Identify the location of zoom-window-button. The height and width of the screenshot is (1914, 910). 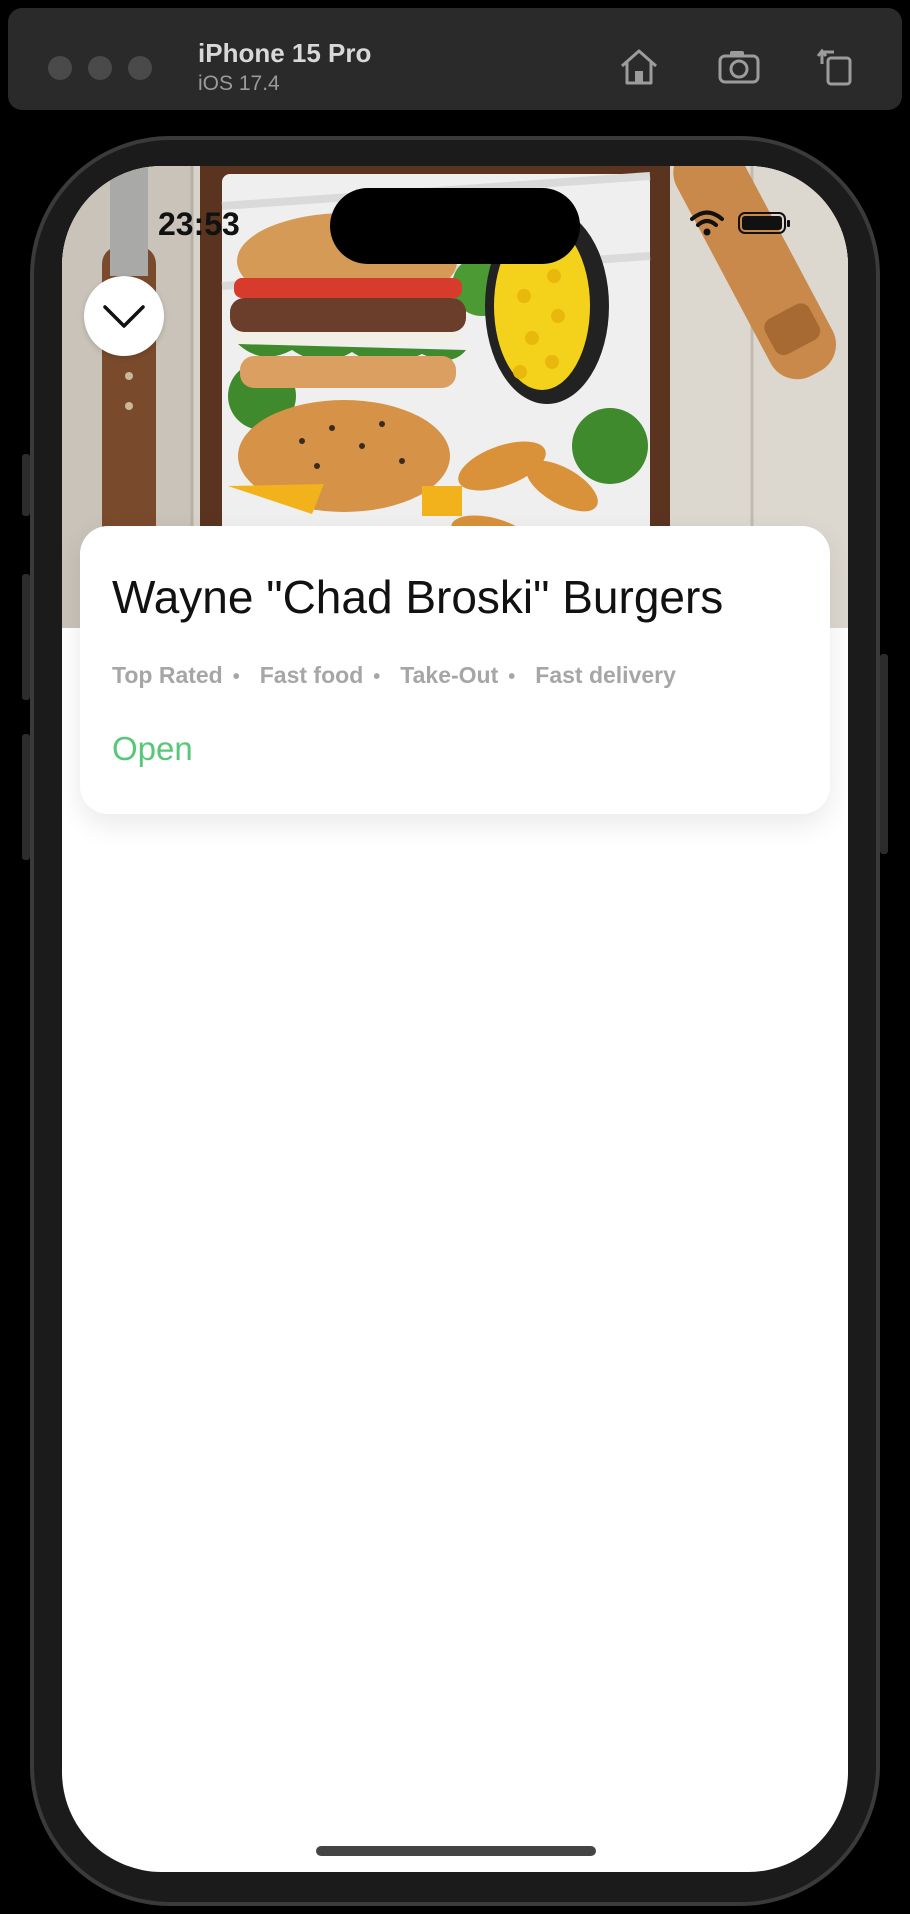
(140, 68).